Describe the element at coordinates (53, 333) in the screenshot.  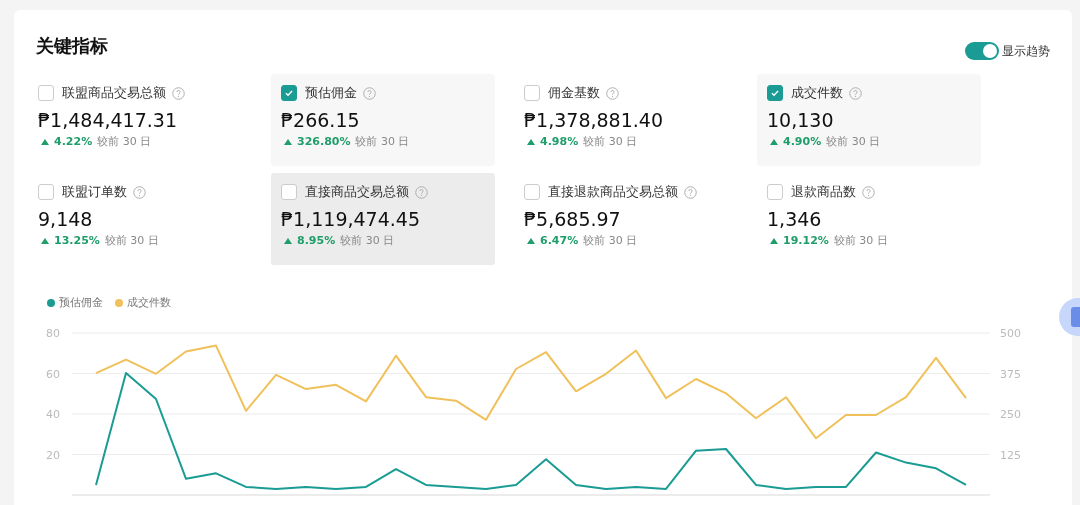
I see `axis-tick-label: 80` at that location.